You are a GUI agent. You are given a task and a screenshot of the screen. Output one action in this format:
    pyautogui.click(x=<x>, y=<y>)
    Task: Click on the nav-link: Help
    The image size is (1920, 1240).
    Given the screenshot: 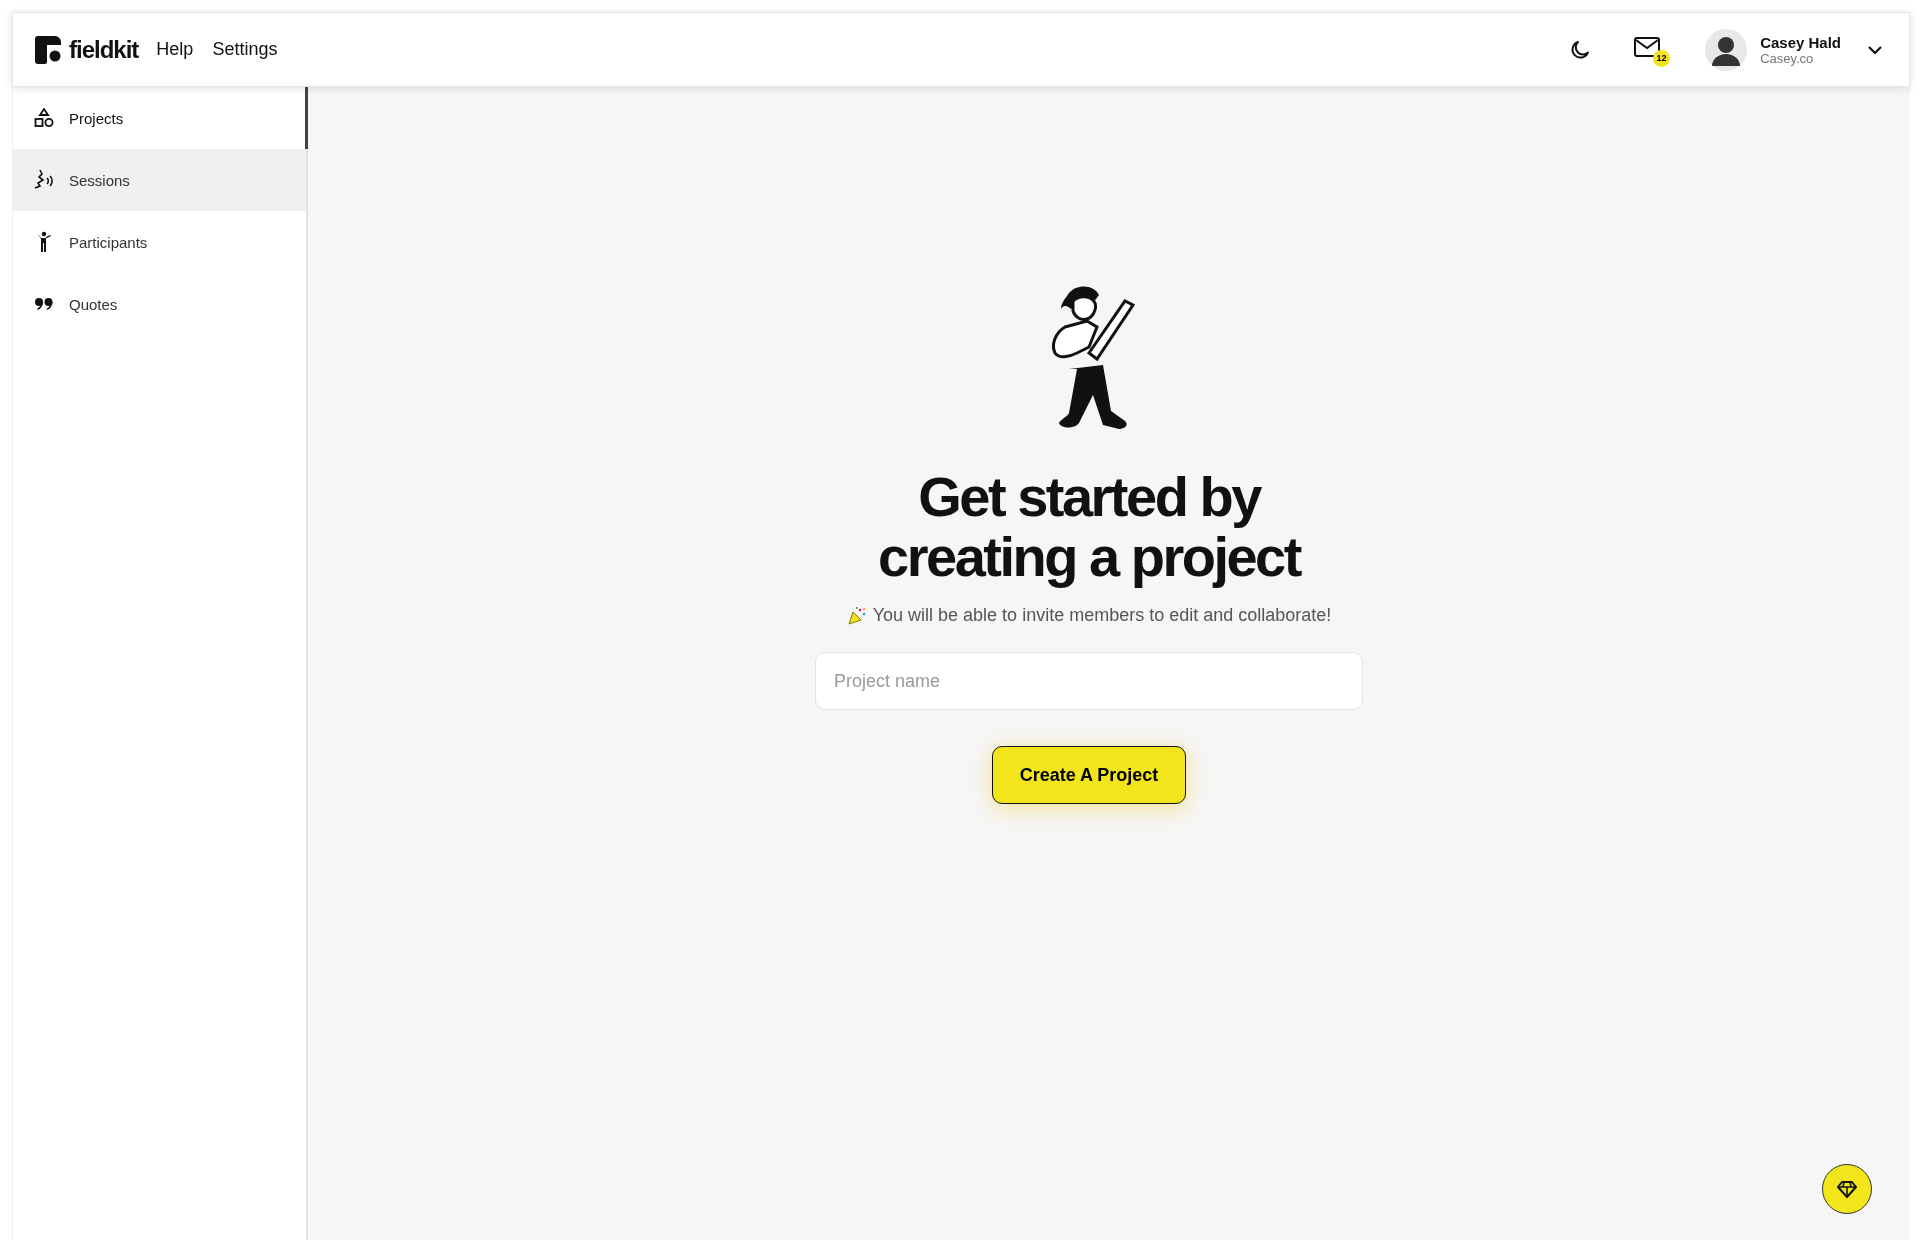 What is the action you would take?
    pyautogui.click(x=175, y=49)
    